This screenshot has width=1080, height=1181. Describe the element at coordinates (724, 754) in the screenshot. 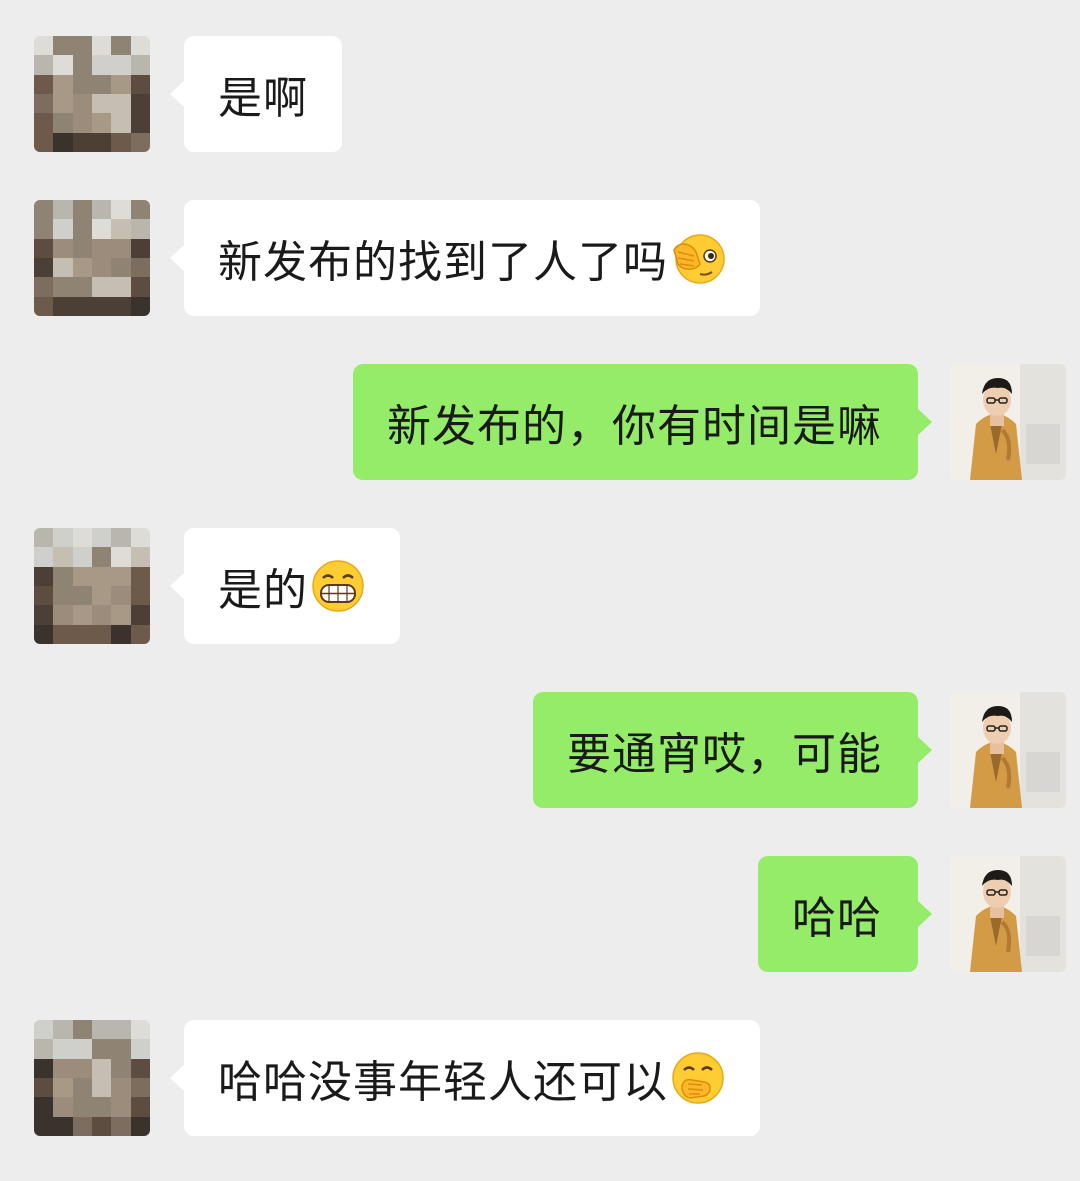

I see `message-text: 要通宵哎，可能` at that location.